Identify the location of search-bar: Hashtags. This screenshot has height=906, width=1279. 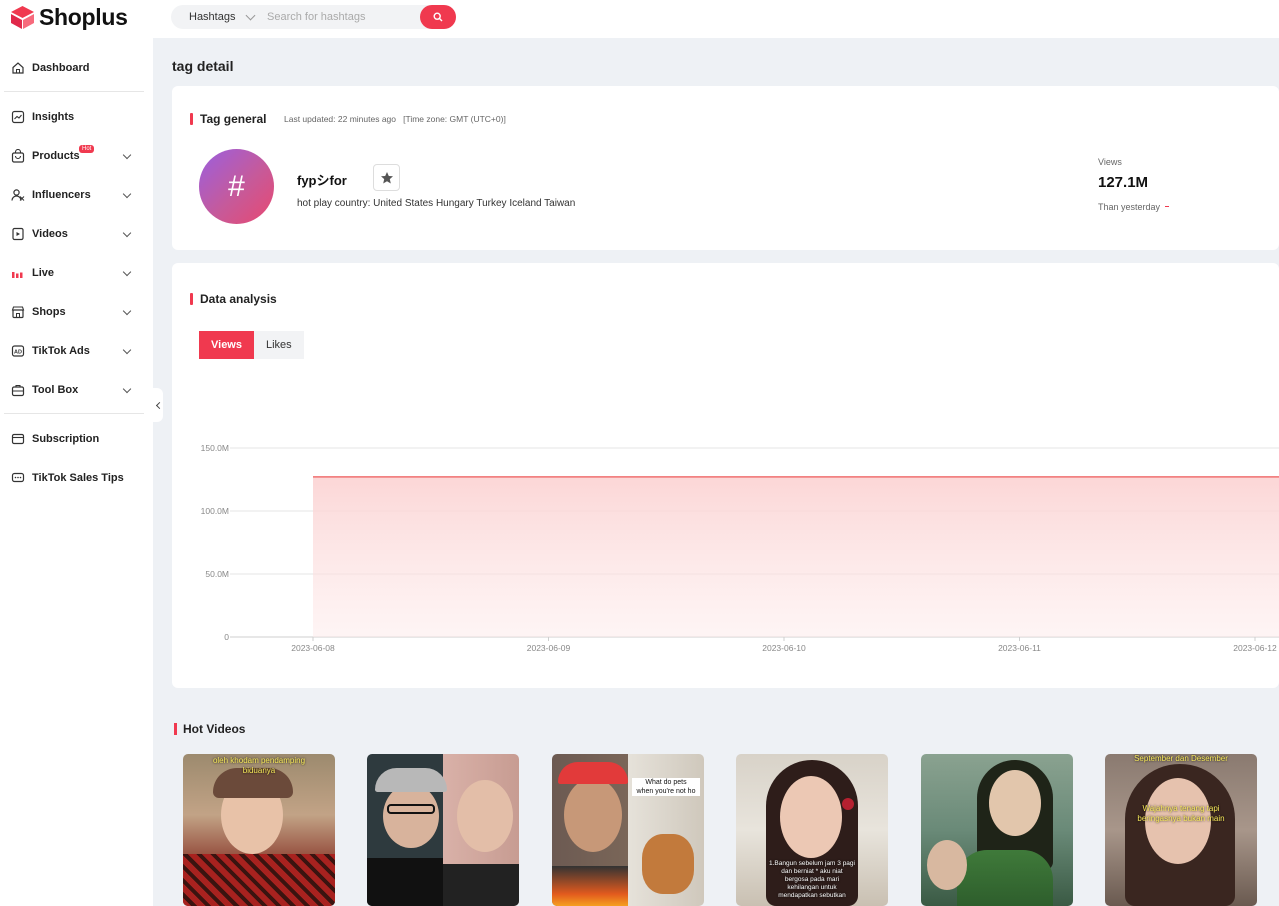
(313, 17).